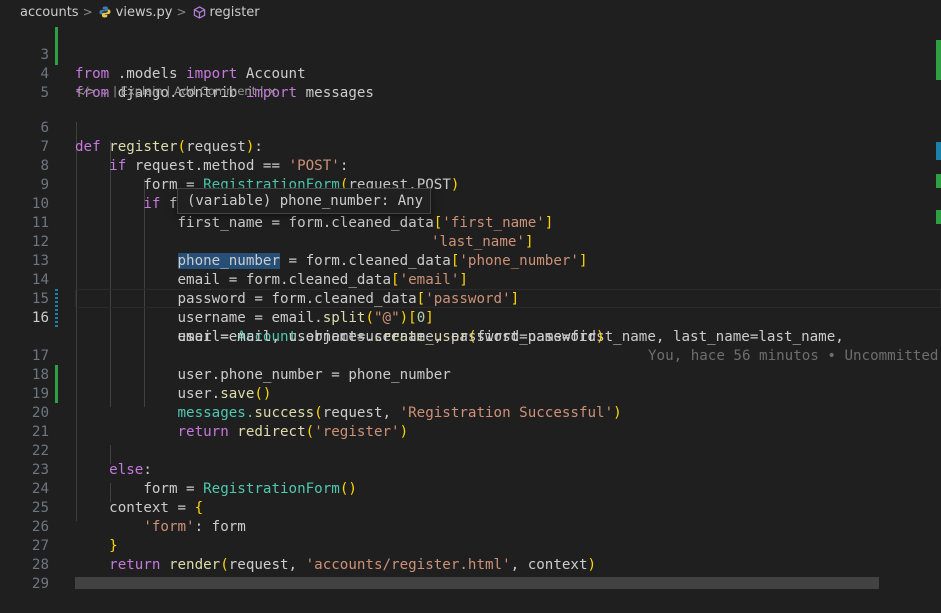 The image size is (941, 613). I want to click on breadcrumb: accounts > views.py > register, so click(470, 12).